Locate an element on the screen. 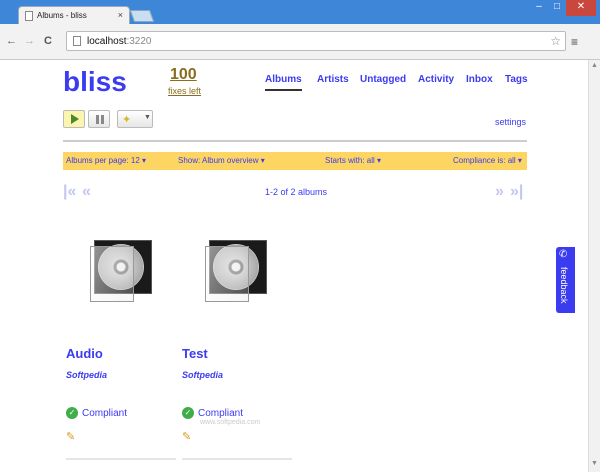  close-window-button: ✕ is located at coordinates (581, 8).